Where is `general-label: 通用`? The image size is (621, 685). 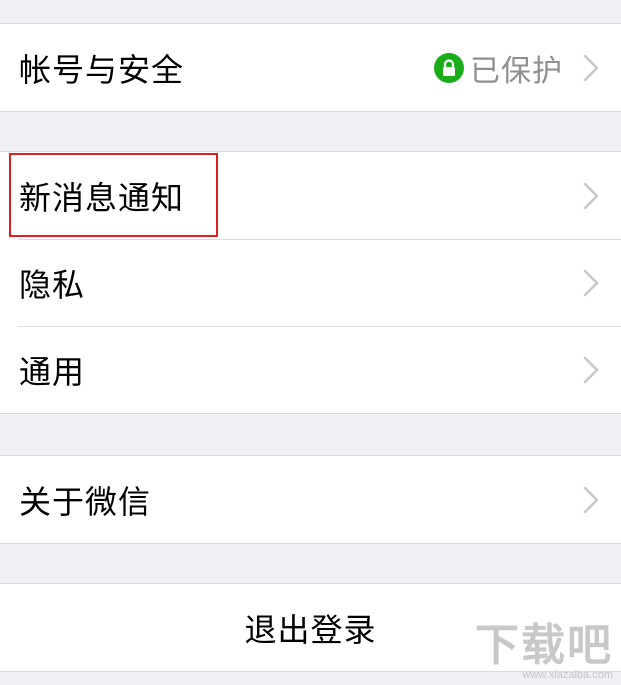 general-label: 通用 is located at coordinates (52, 371).